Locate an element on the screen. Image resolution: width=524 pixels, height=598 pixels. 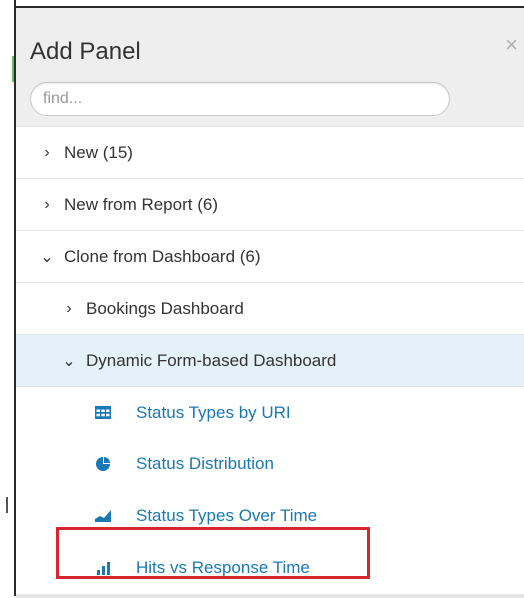
tree-item-dynamic-form-dashboard: ⌄ Dynamic Form-based Dashboard is located at coordinates (270, 360).